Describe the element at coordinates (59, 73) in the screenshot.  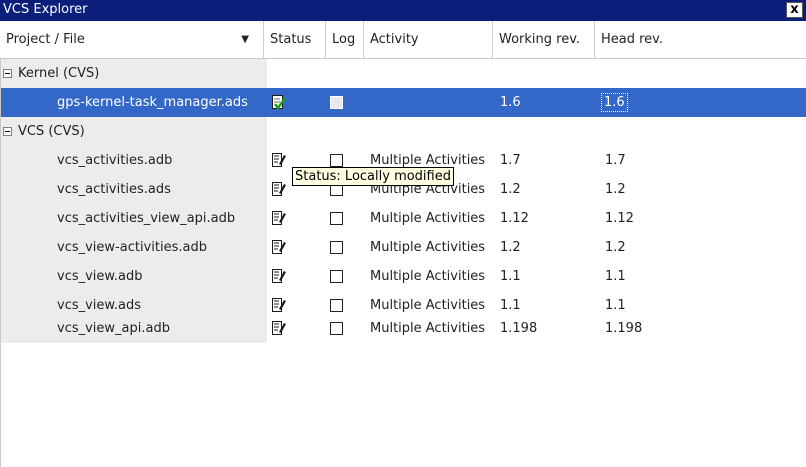
I see `group-label: Kernel (CVS)` at that location.